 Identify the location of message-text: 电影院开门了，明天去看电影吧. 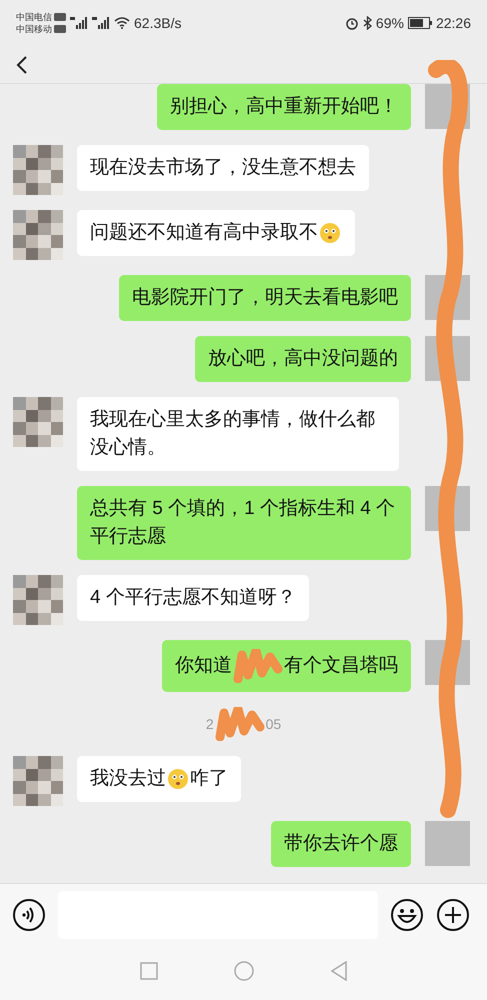
(265, 298).